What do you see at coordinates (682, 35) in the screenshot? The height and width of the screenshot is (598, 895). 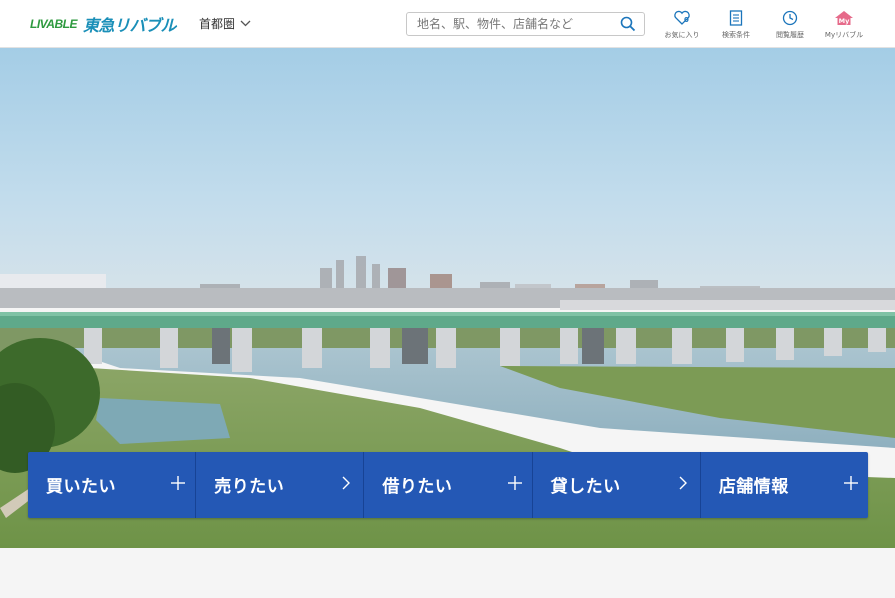 I see `favorites-label: お気に入り` at bounding box center [682, 35].